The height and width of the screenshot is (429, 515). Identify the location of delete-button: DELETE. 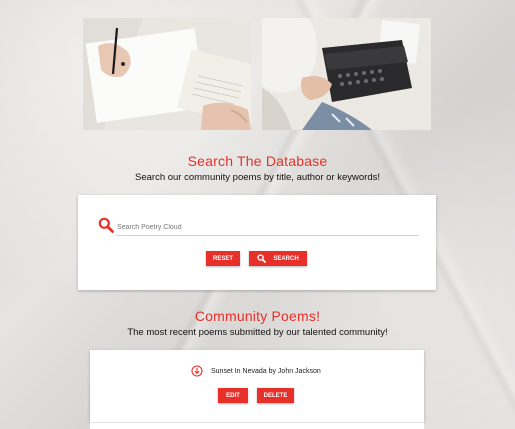
(275, 395).